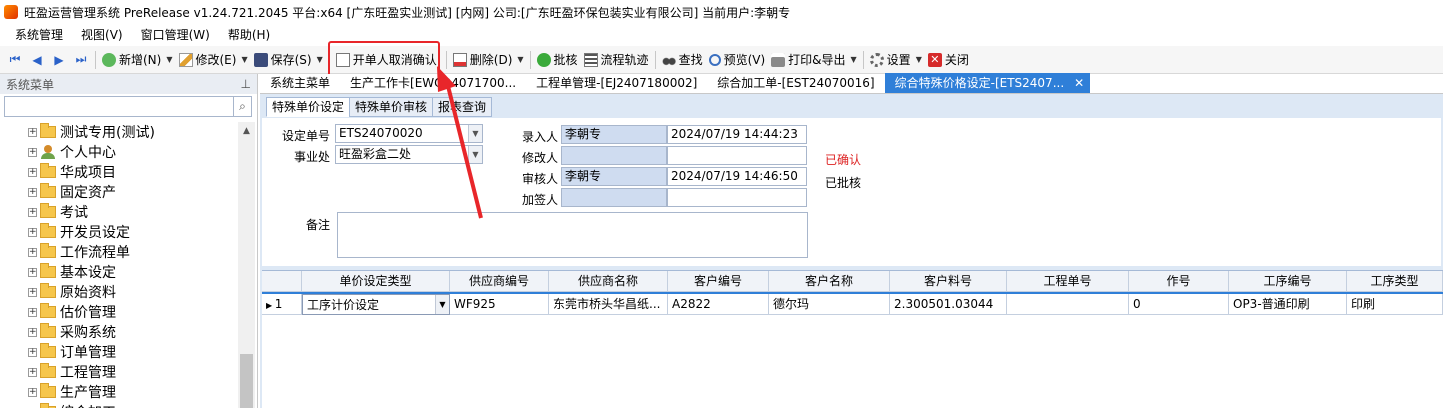  I want to click on code-dropdown-icon: ▼, so click(475, 133).